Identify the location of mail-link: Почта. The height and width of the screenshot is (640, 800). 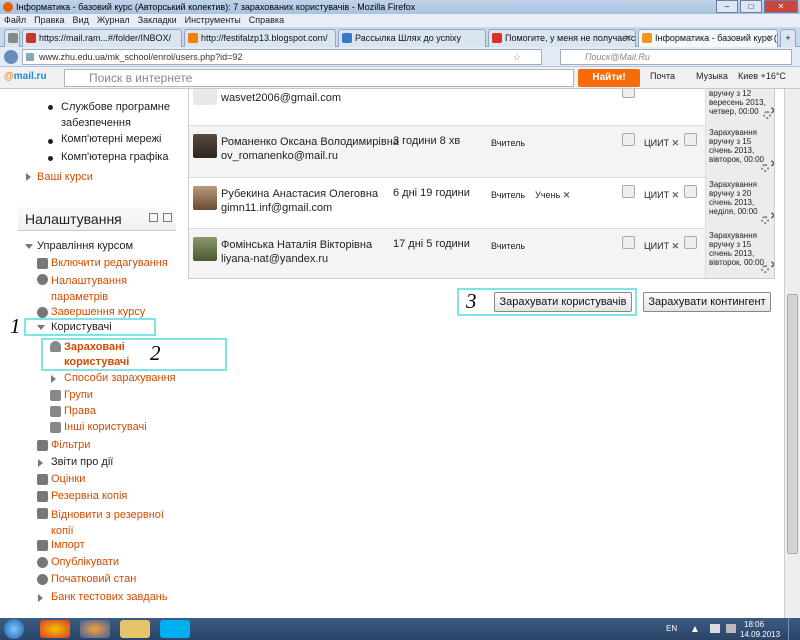
(662, 76).